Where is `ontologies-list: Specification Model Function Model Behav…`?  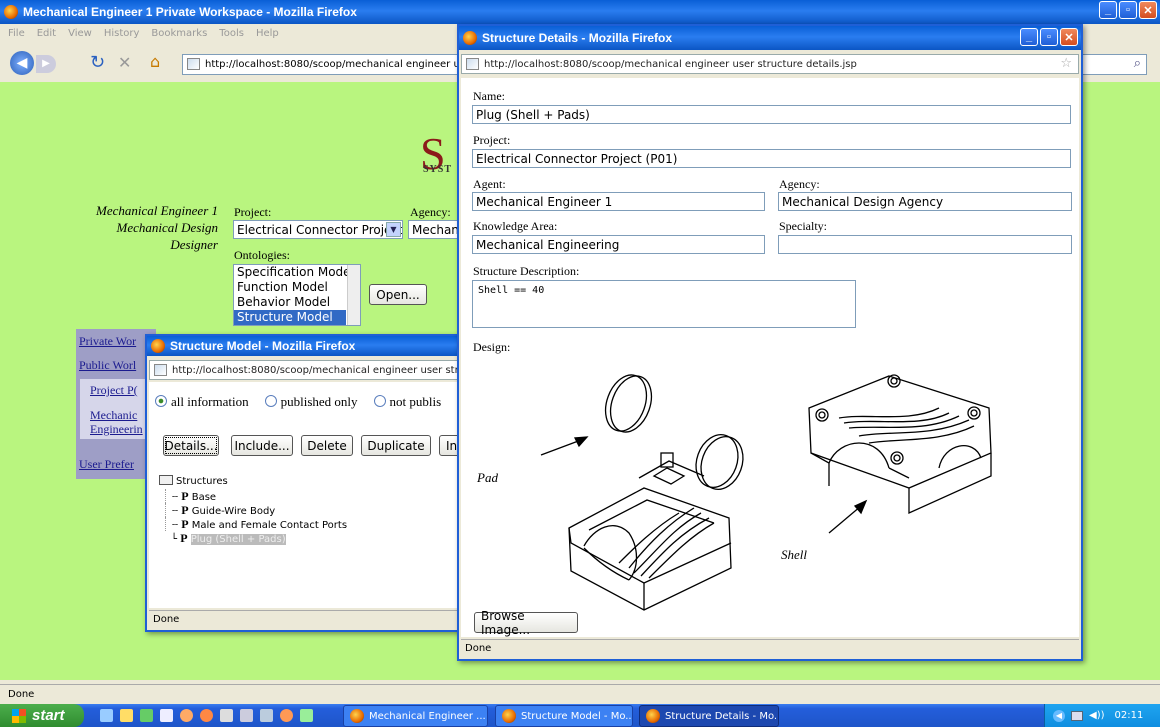 ontologies-list: Specification Model Function Model Behav… is located at coordinates (297, 295).